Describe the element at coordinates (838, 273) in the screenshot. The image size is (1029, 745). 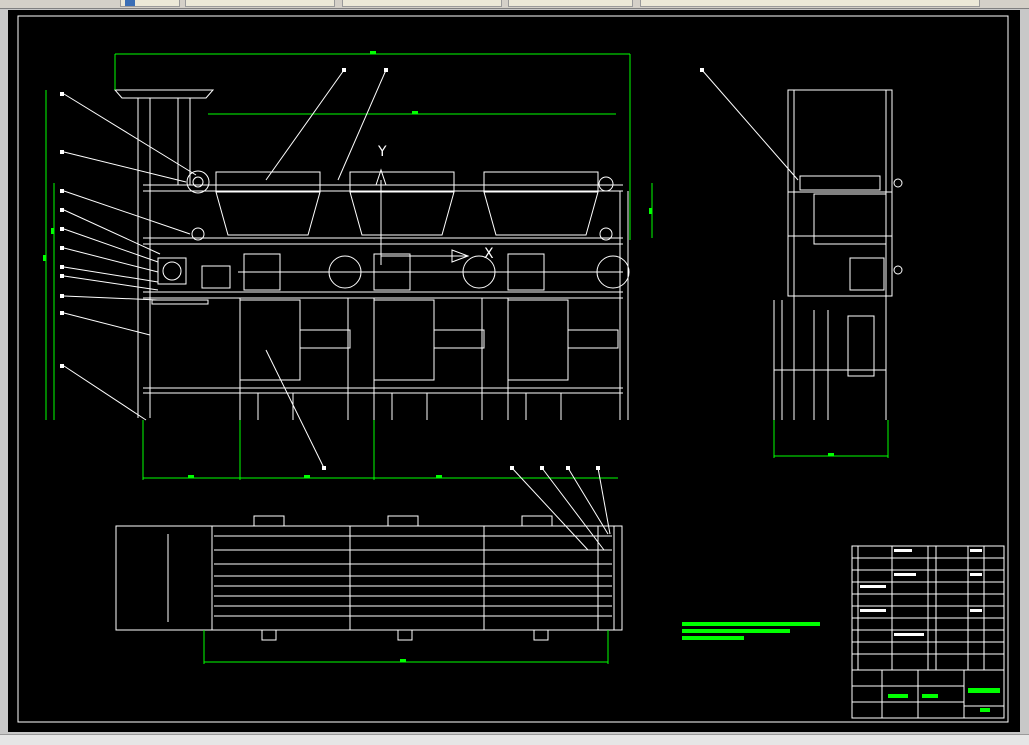
I see `side-view` at that location.